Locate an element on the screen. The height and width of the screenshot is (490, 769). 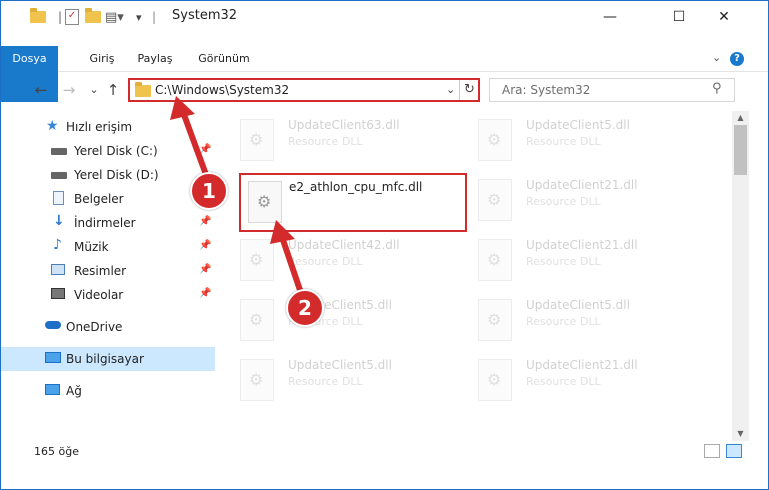
details-view-icon is located at coordinates (712, 451).